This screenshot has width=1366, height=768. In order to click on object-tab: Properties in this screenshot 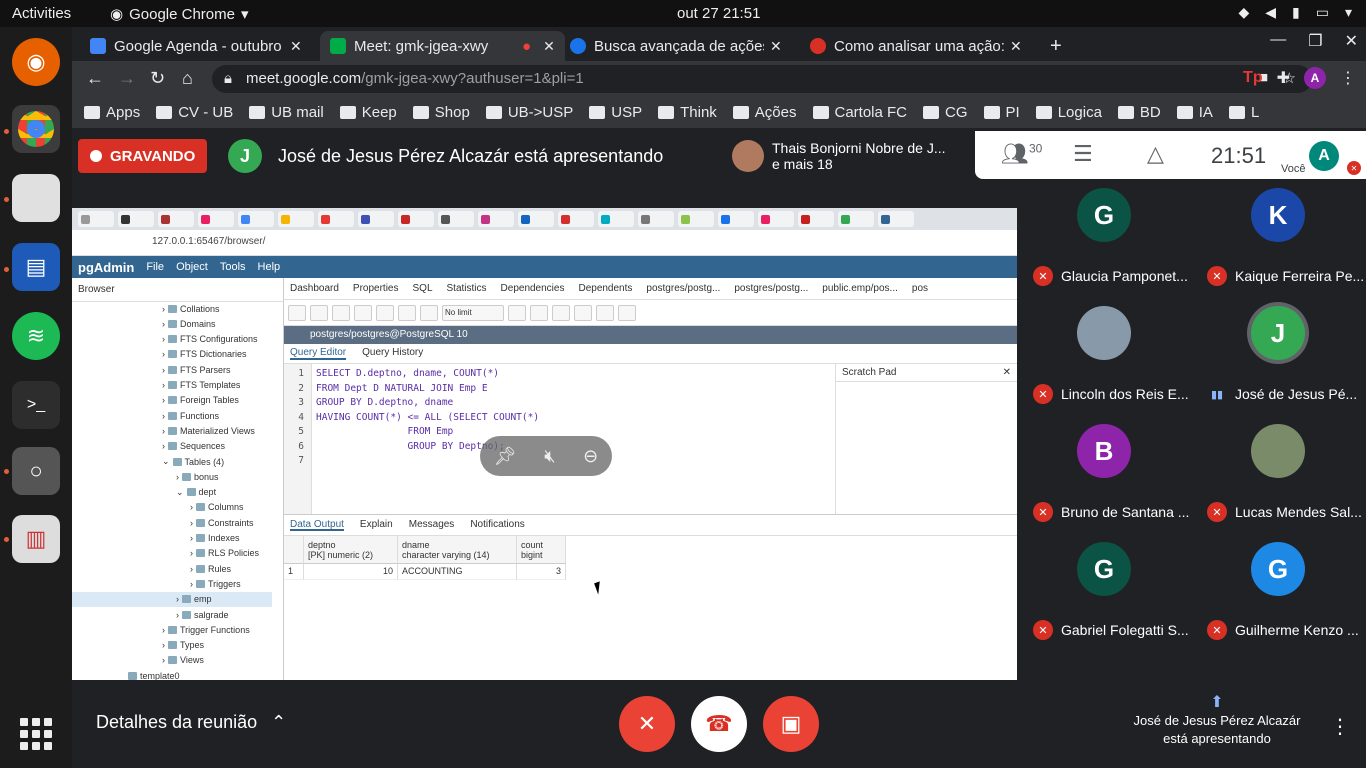, I will do `click(376, 288)`.